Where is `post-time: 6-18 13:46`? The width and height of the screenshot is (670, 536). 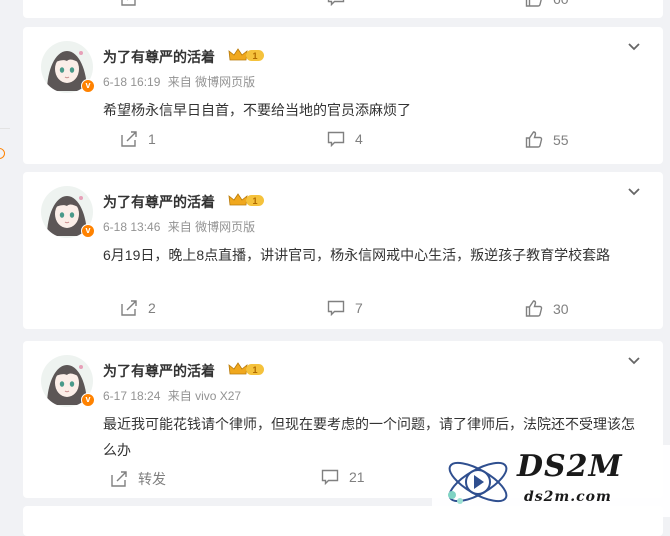 post-time: 6-18 13:46 is located at coordinates (131, 227).